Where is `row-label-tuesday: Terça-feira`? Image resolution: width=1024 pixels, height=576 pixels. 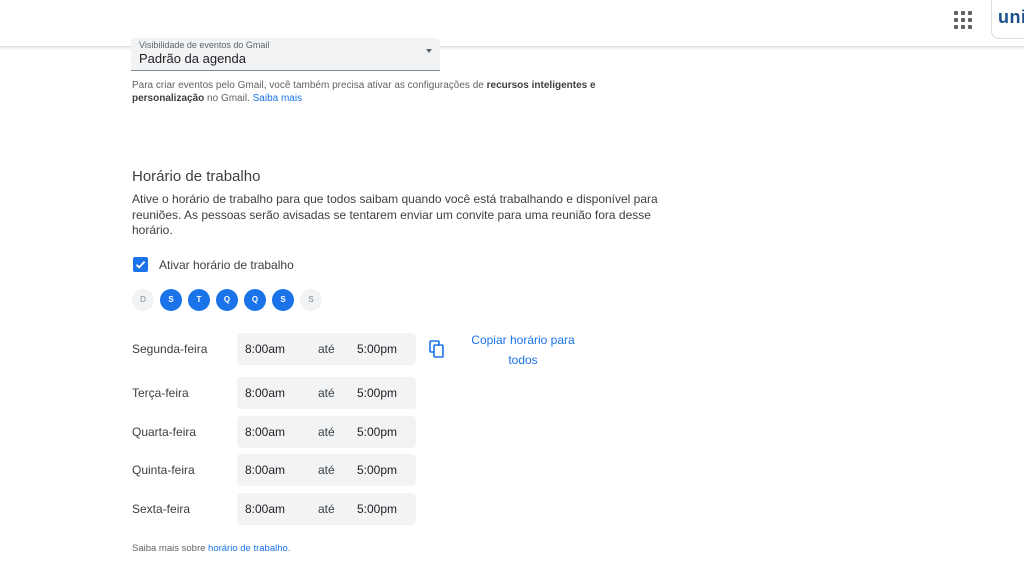 row-label-tuesday: Terça-feira is located at coordinates (160, 393).